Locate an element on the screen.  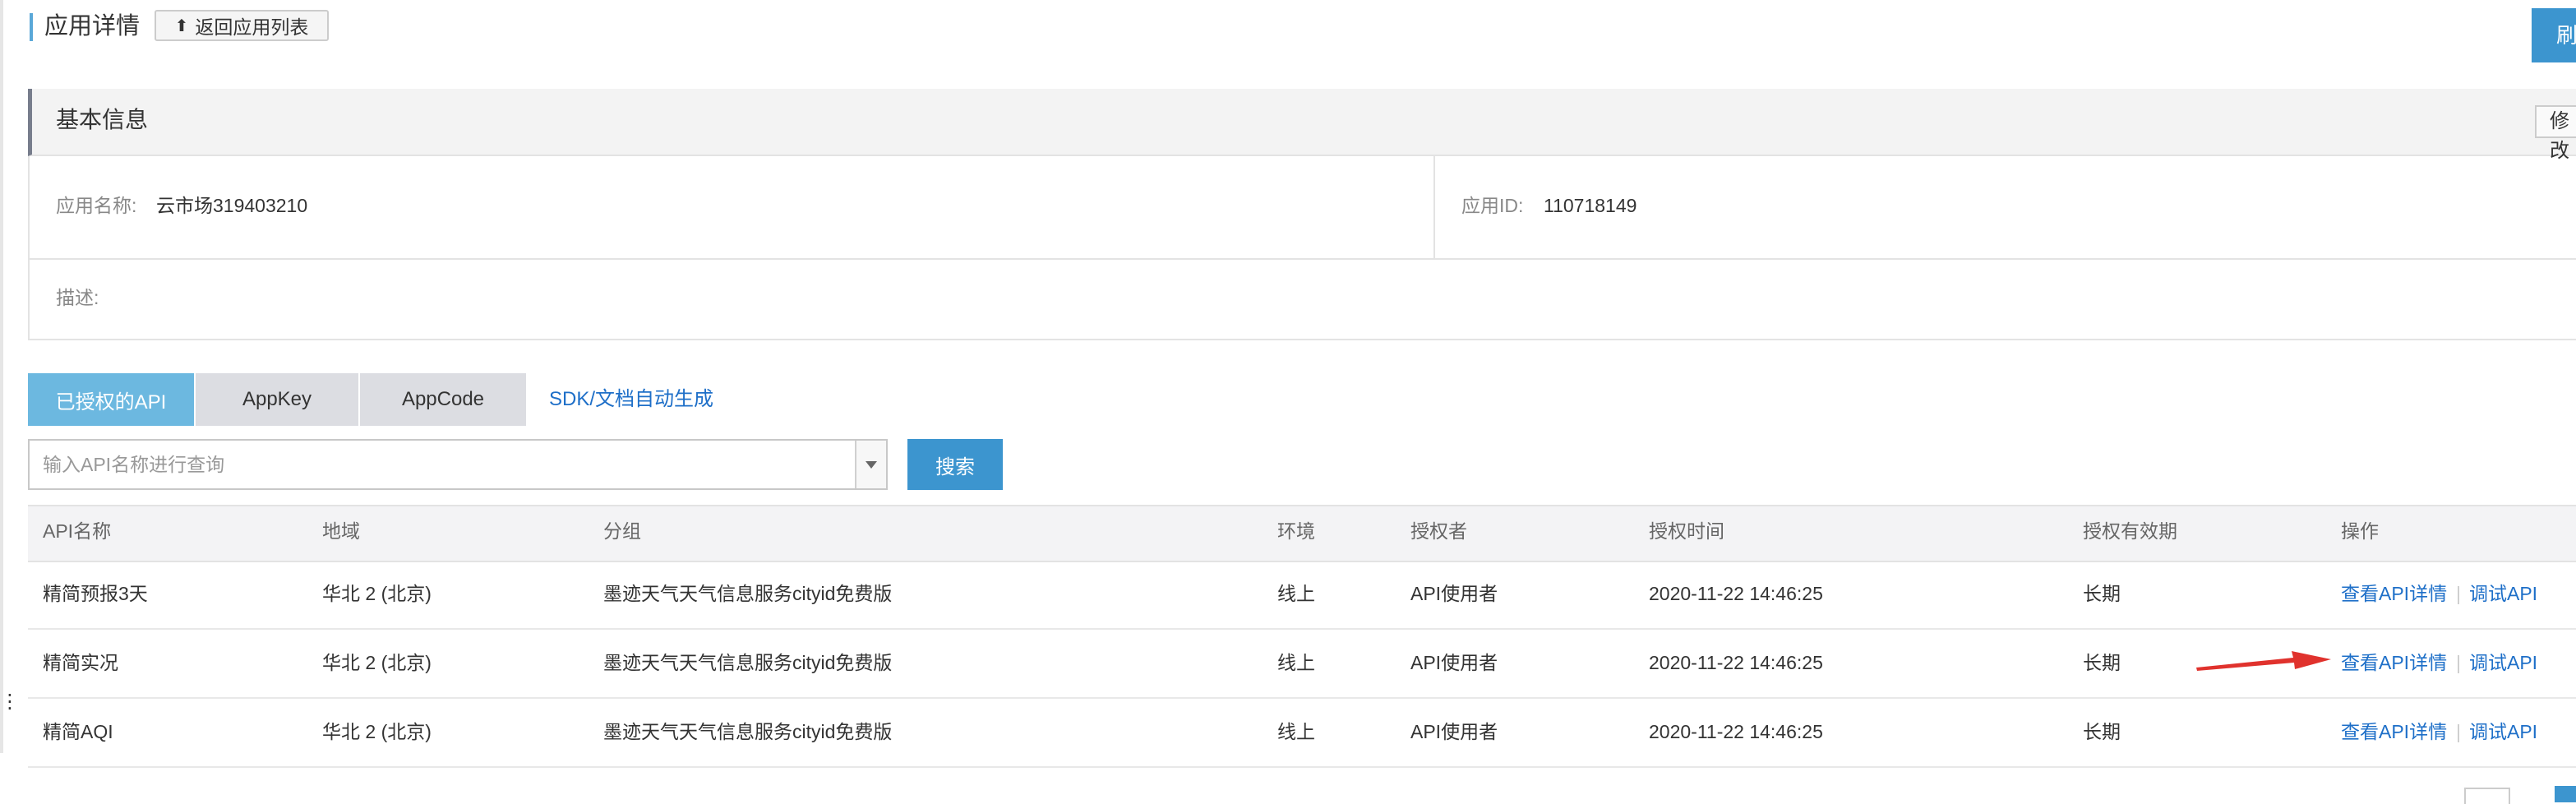
column-header-grant-time: 授权时间 is located at coordinates (1687, 531).